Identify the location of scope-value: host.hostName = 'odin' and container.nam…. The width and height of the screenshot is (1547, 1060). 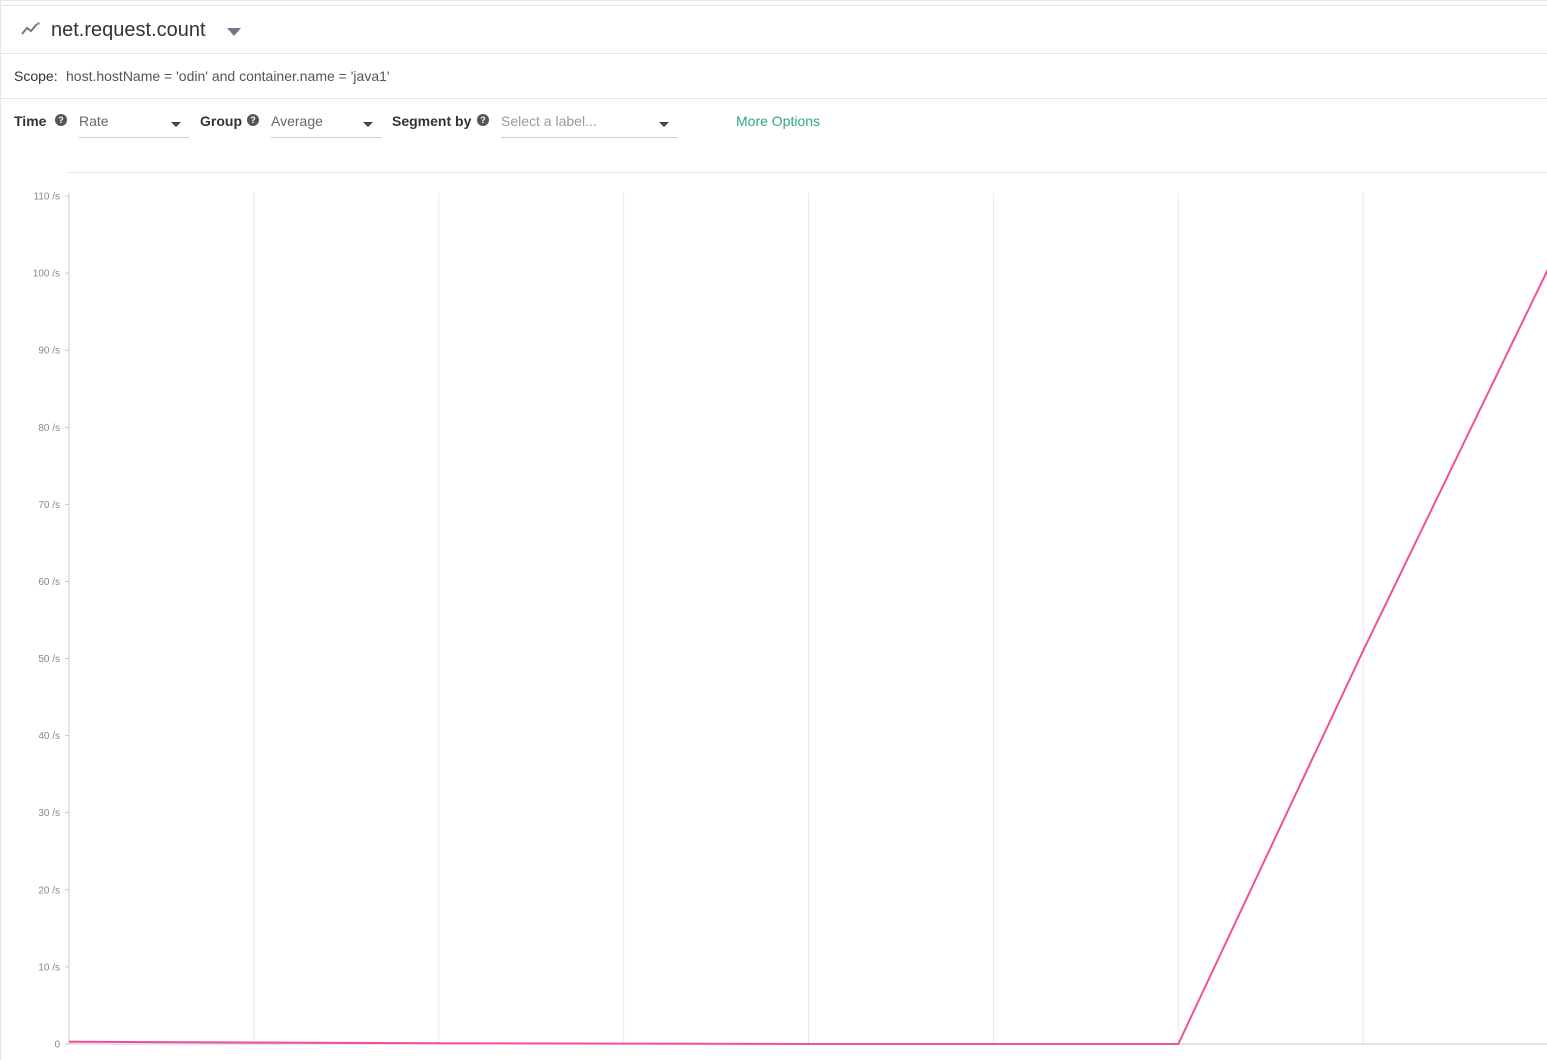
(228, 76).